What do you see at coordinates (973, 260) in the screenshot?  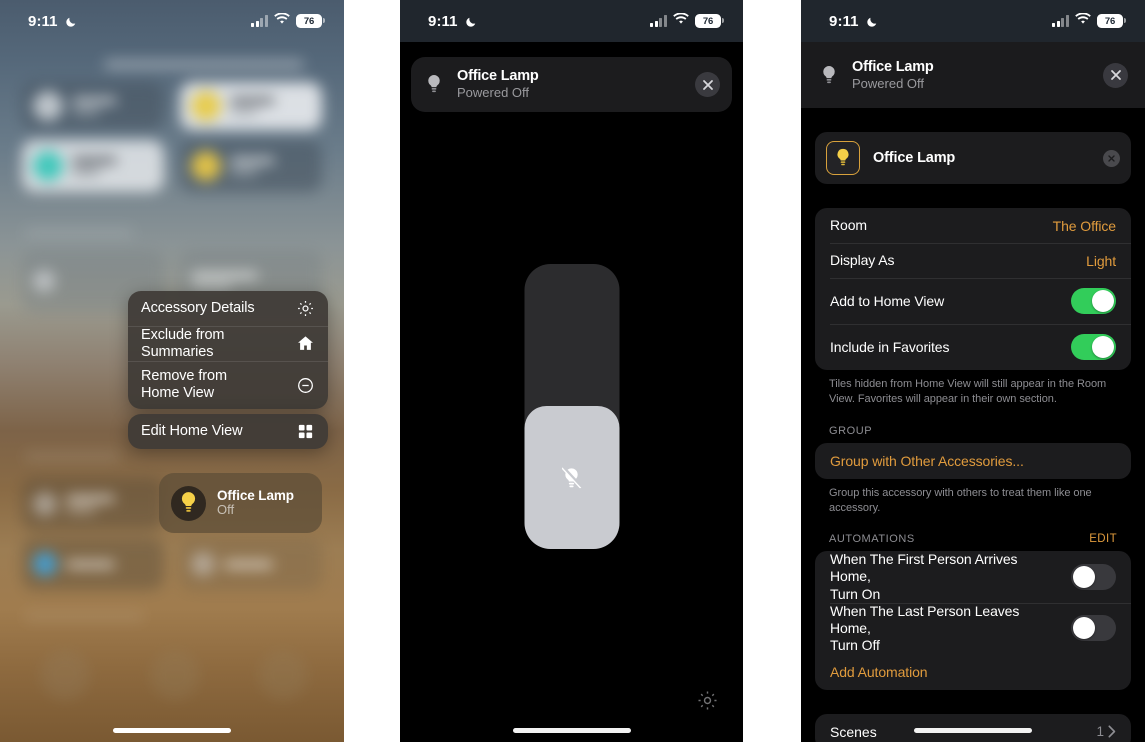 I see `setting-row-display-as: Display As Light` at bounding box center [973, 260].